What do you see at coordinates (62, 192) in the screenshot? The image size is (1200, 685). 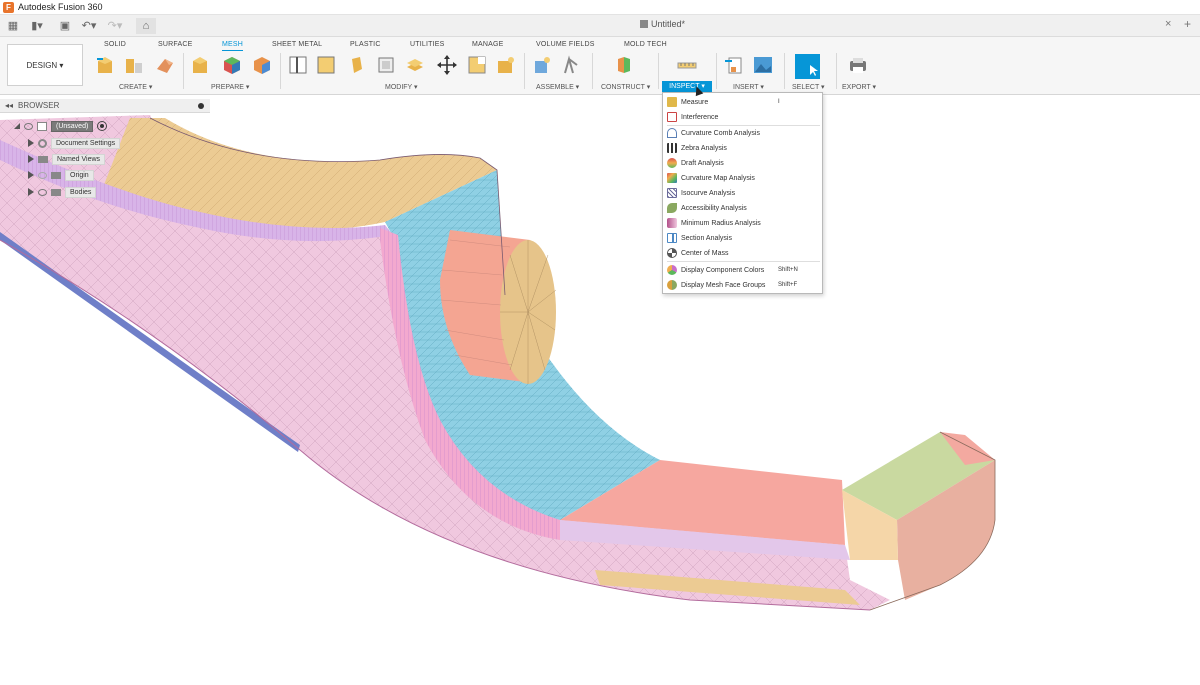 I see `browser-item-bodies: Bodies` at bounding box center [62, 192].